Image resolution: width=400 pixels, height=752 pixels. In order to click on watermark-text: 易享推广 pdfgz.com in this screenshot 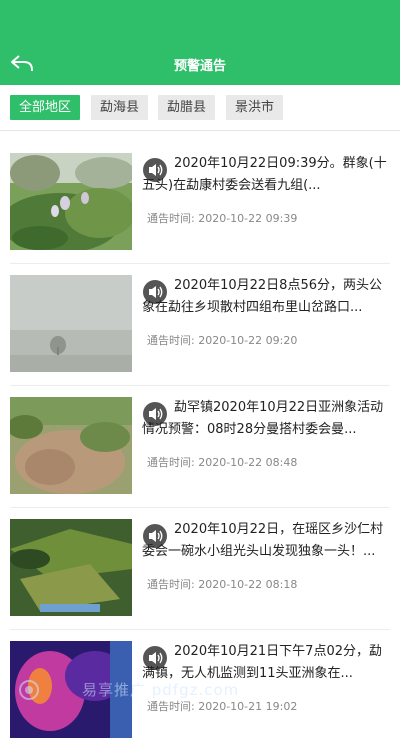, I will do `click(161, 690)`.